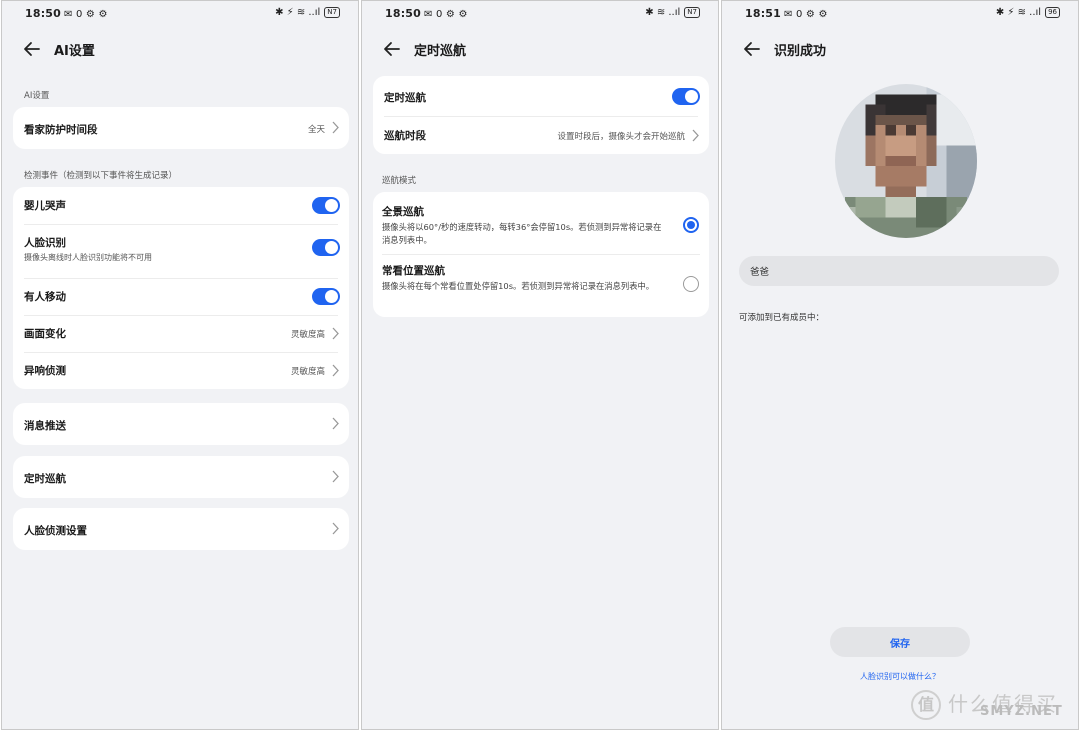  Describe the element at coordinates (326, 205) in the screenshot. I see `baby-cry-toggle` at that location.